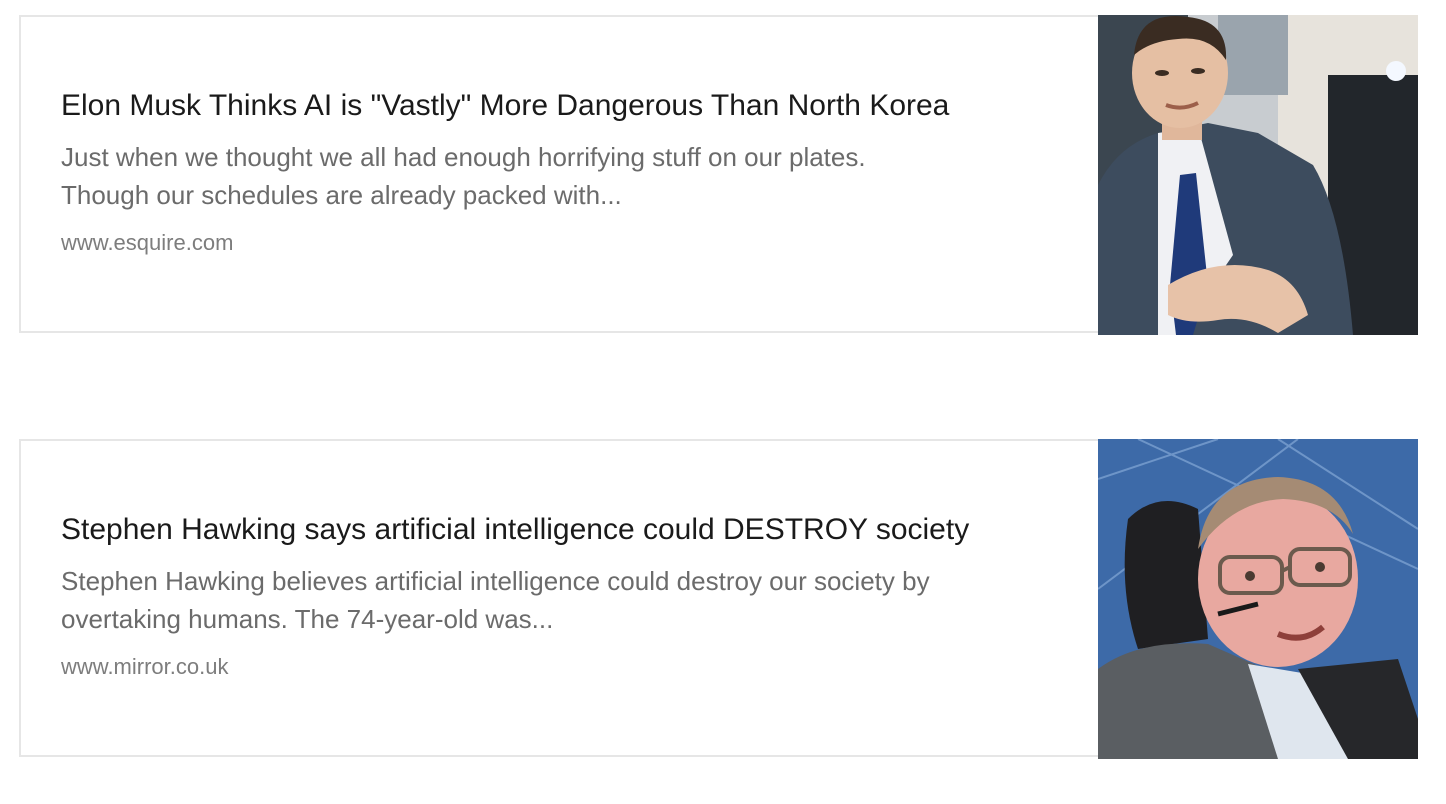 This screenshot has height=804, width=1446. I want to click on photo-man-in-suit-icon, so click(1258, 175).